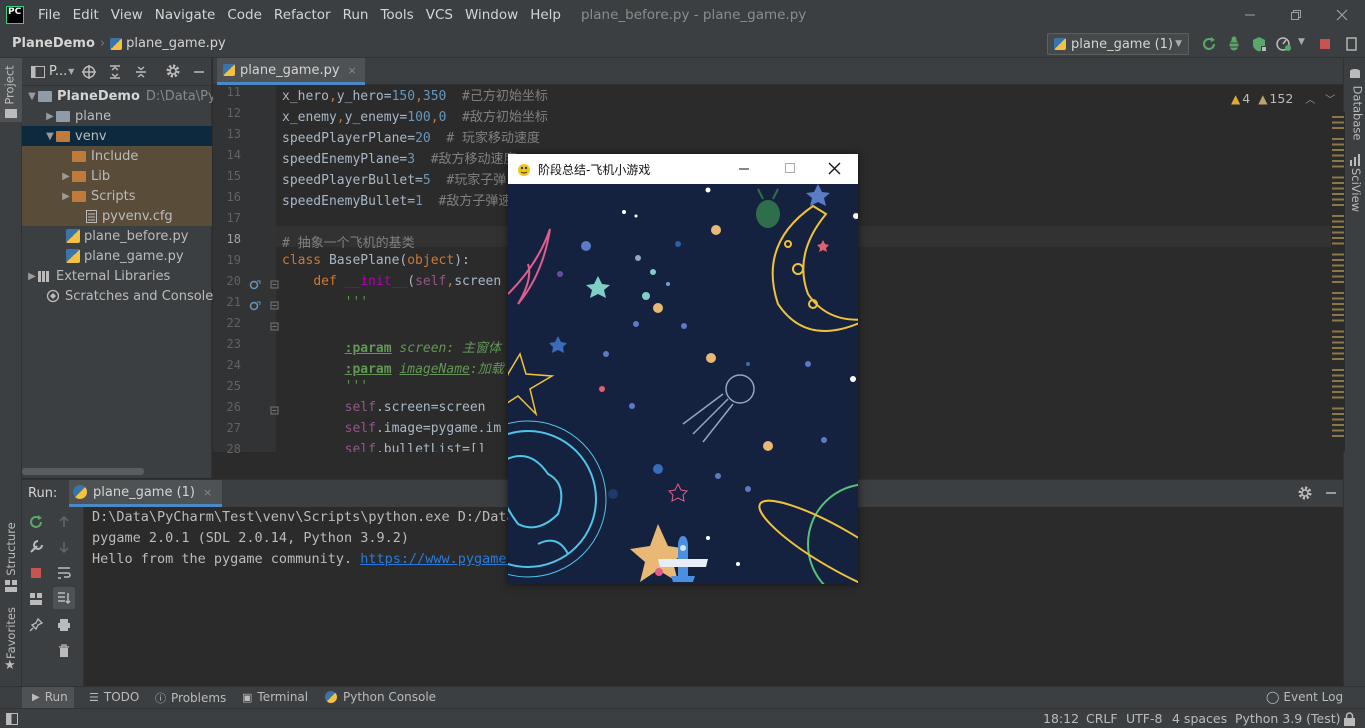 Image resolution: width=1365 pixels, height=728 pixels. I want to click on locate-file-icon, so click(89, 72).